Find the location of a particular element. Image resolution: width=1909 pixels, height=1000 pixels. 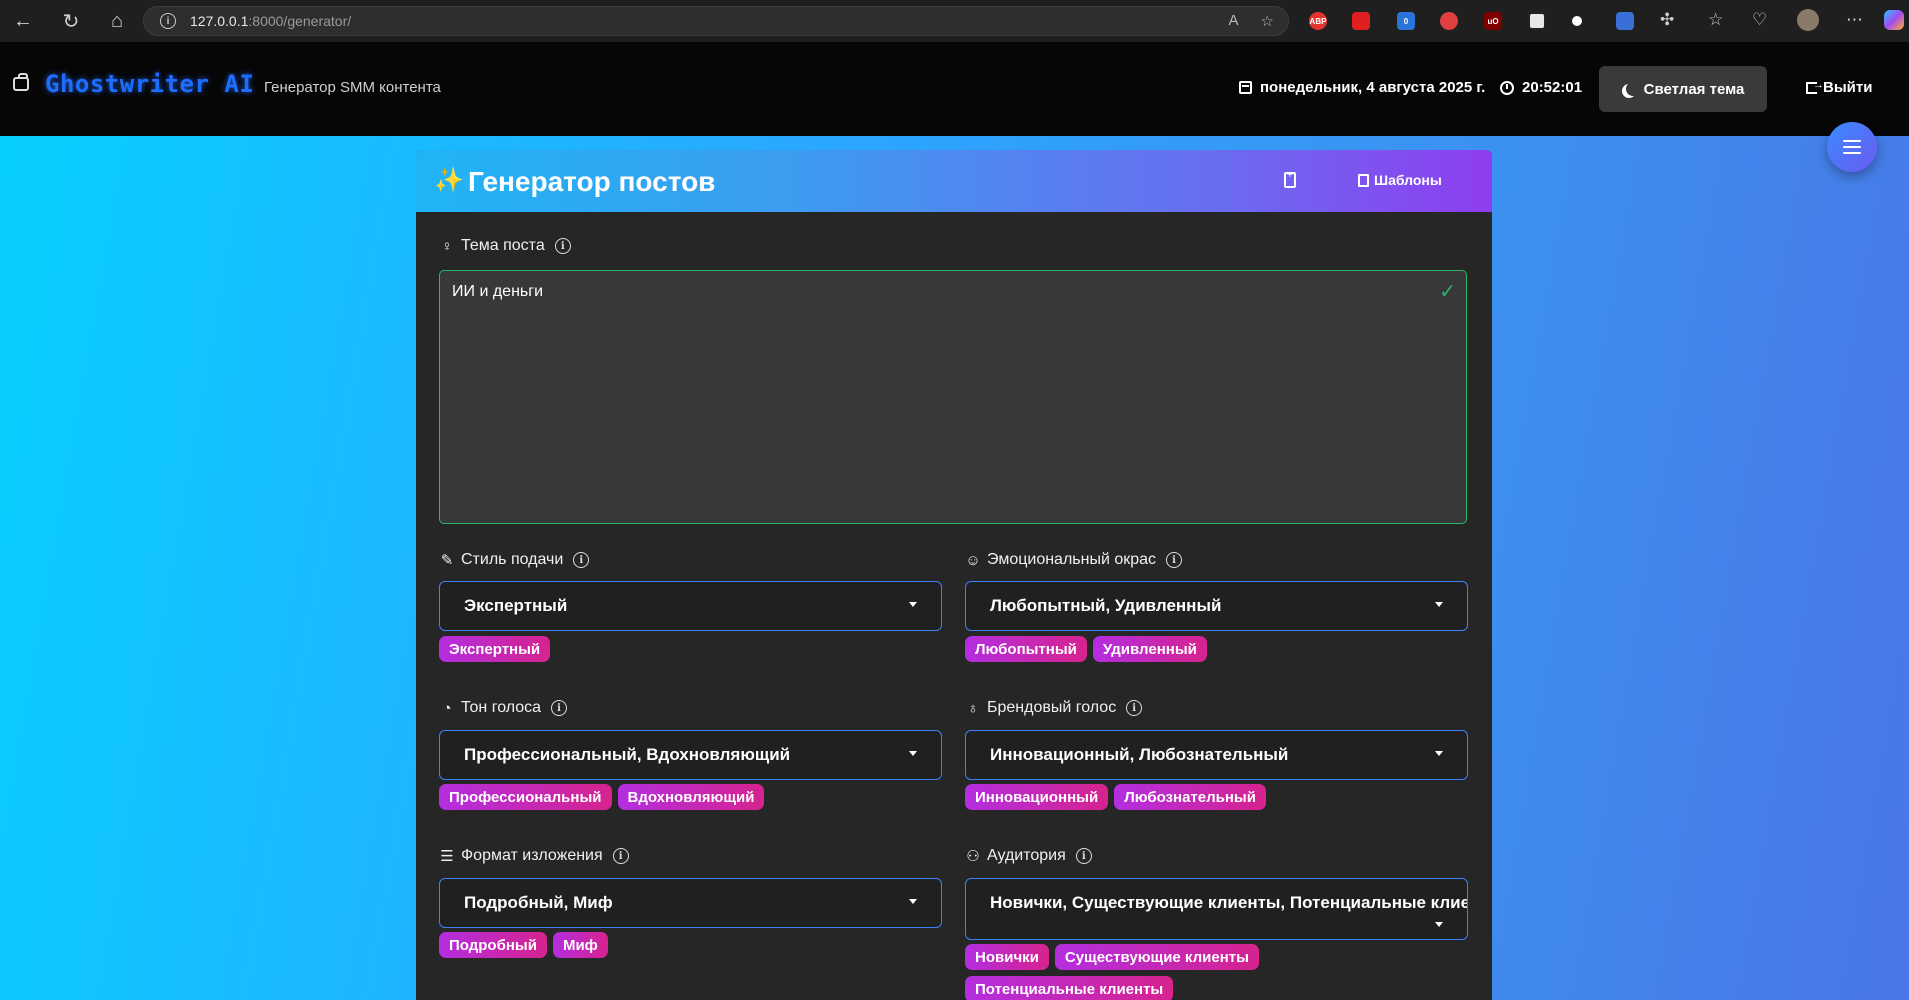

selected-tag: Существующие клиенты is located at coordinates (1156, 957).